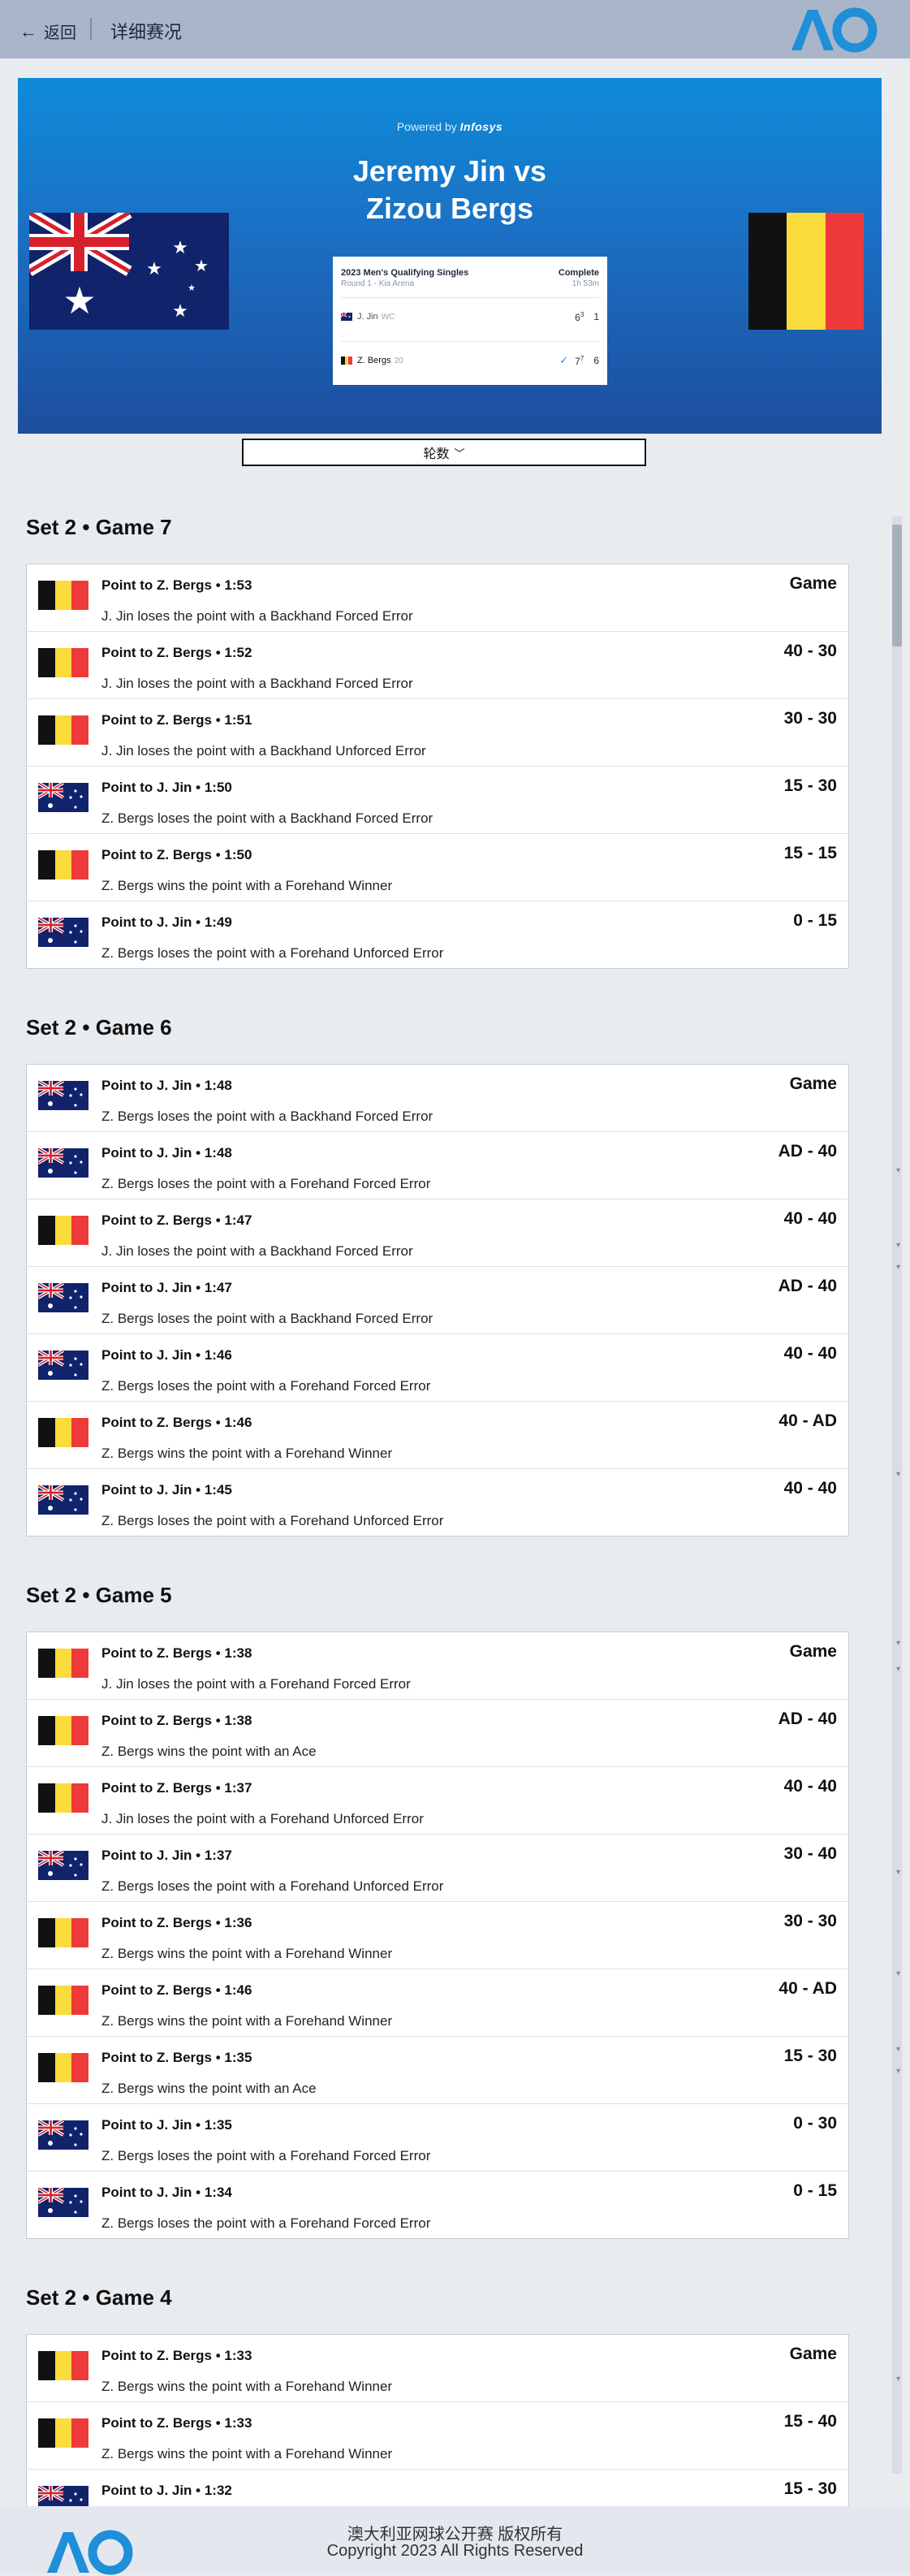 The image size is (910, 2576). What do you see at coordinates (166, 1287) in the screenshot?
I see `point-title: Point to J. Jin • 1:47` at bounding box center [166, 1287].